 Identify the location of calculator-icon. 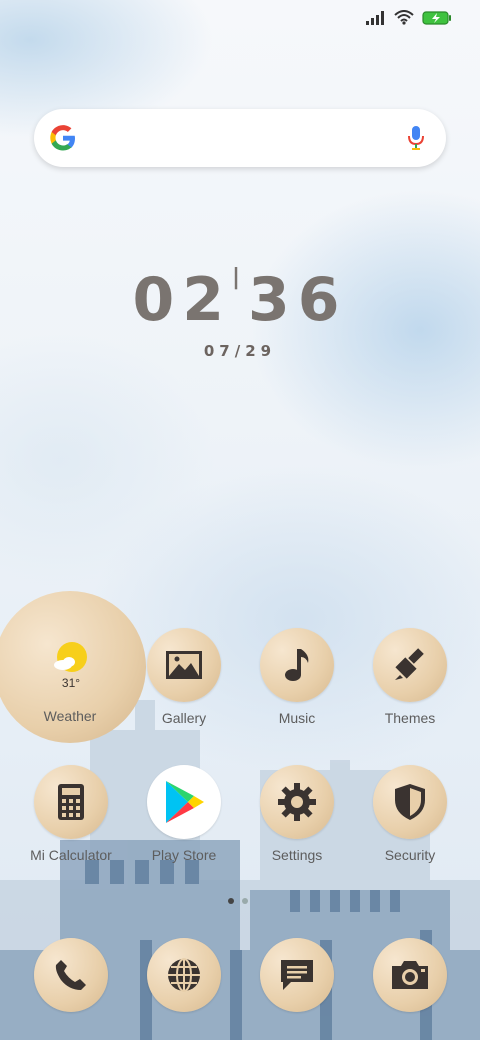
(71, 802).